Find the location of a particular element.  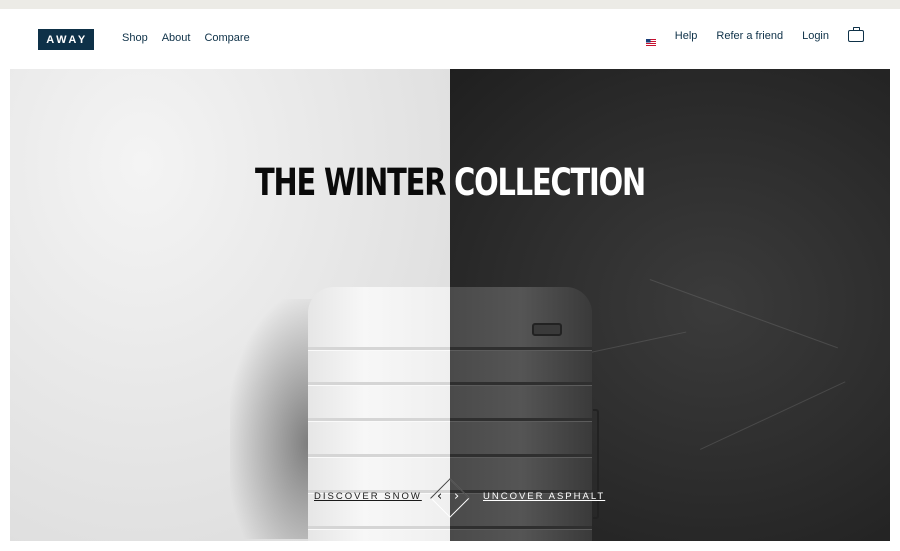

primary-nav: Shop About Compare is located at coordinates (193, 38).